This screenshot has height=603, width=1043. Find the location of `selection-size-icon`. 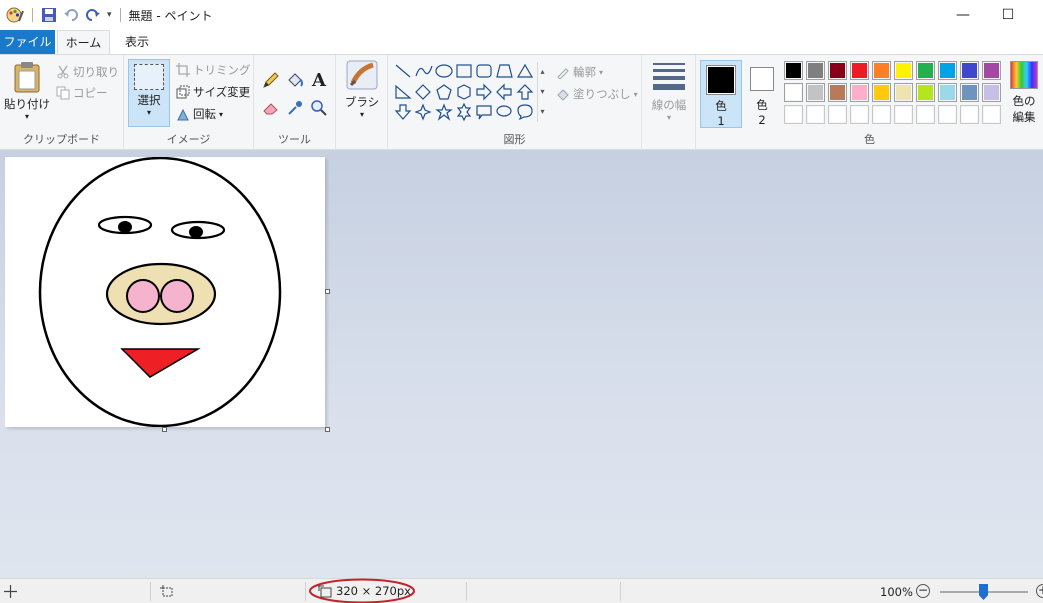

selection-size-icon is located at coordinates (166, 591).